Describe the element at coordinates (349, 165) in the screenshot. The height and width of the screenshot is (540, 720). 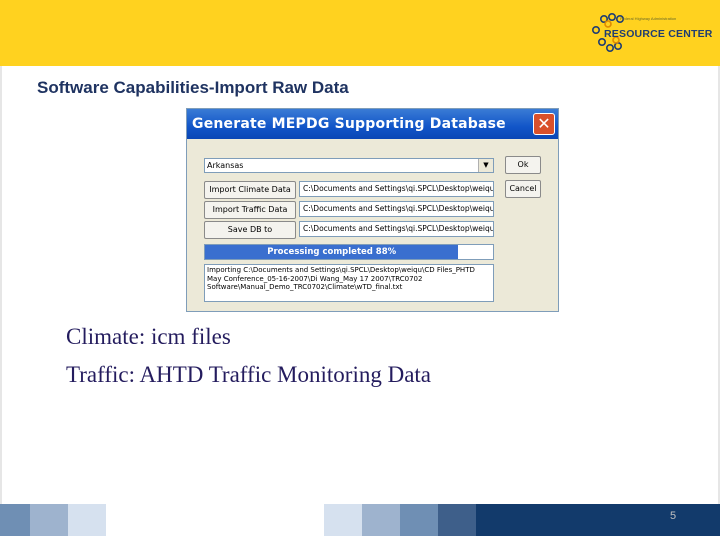
I see `state-select: Arkansas ▼` at that location.